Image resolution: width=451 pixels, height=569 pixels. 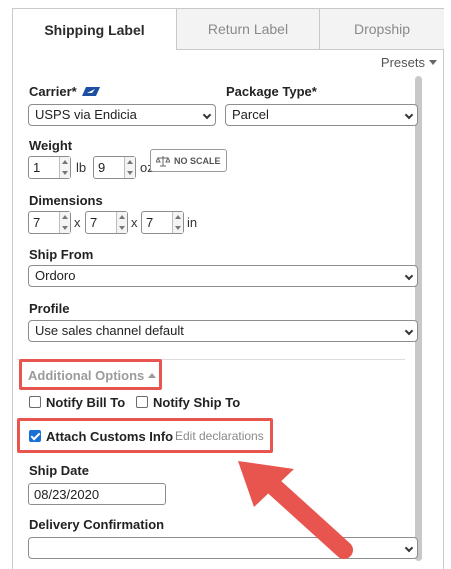 I want to click on ship-from-select: Ordoro, so click(x=223, y=276).